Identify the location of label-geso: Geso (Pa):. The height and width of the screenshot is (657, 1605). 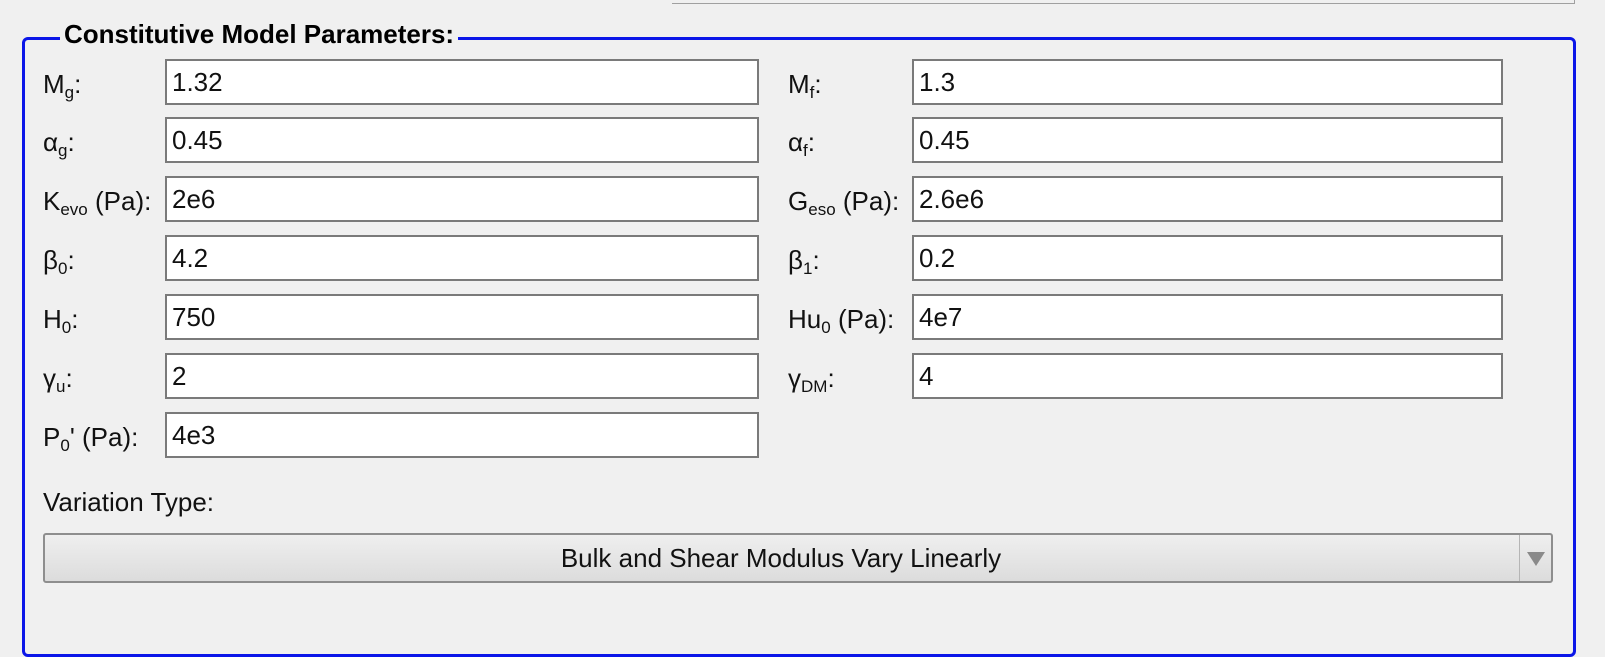
(844, 202).